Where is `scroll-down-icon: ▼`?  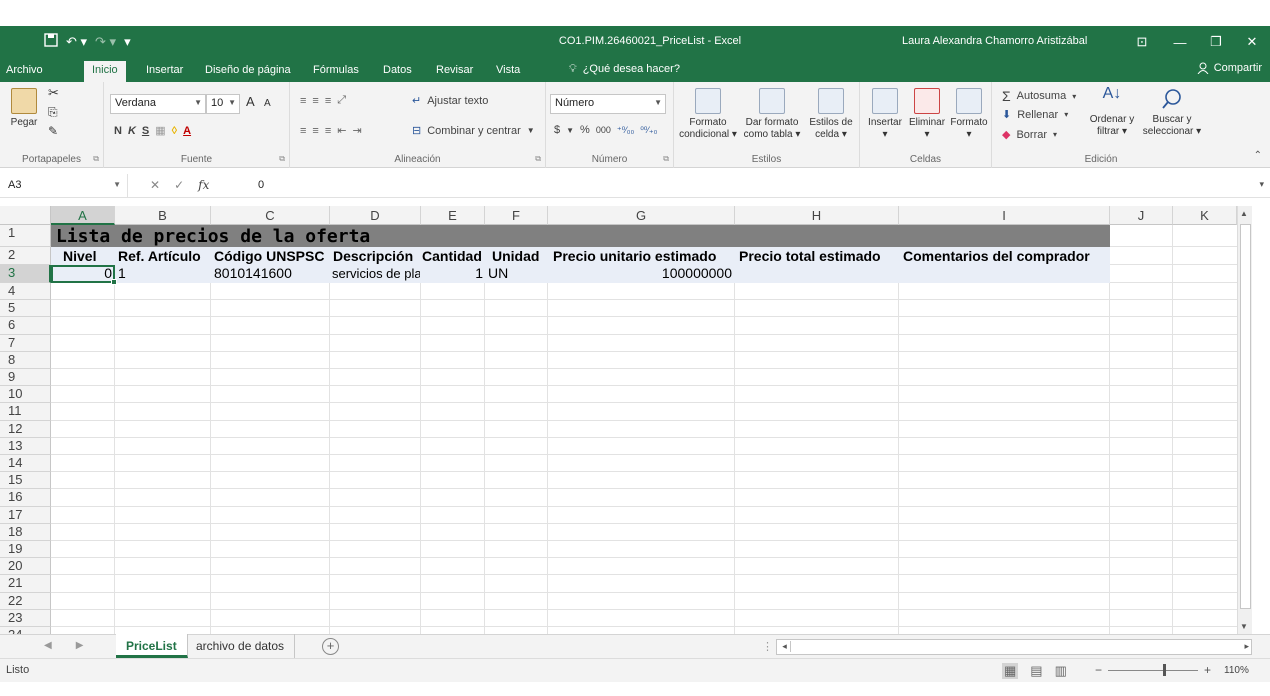 scroll-down-icon: ▼ is located at coordinates (1244, 626).